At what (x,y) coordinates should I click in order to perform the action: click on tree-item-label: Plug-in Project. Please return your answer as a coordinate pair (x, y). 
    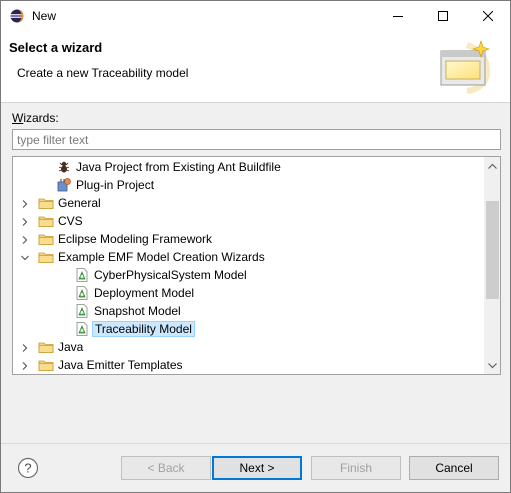
    Looking at the image, I should click on (115, 185).